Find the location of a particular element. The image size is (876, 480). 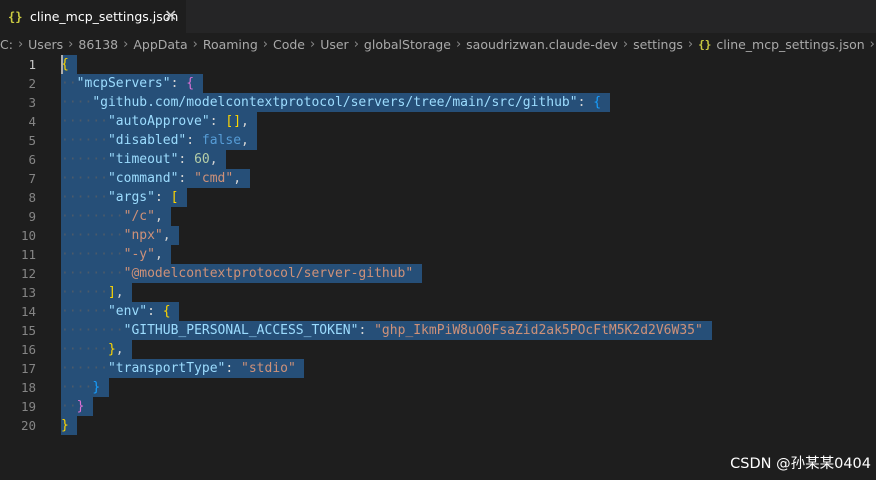

json-file-icon: {} is located at coordinates (15, 16).